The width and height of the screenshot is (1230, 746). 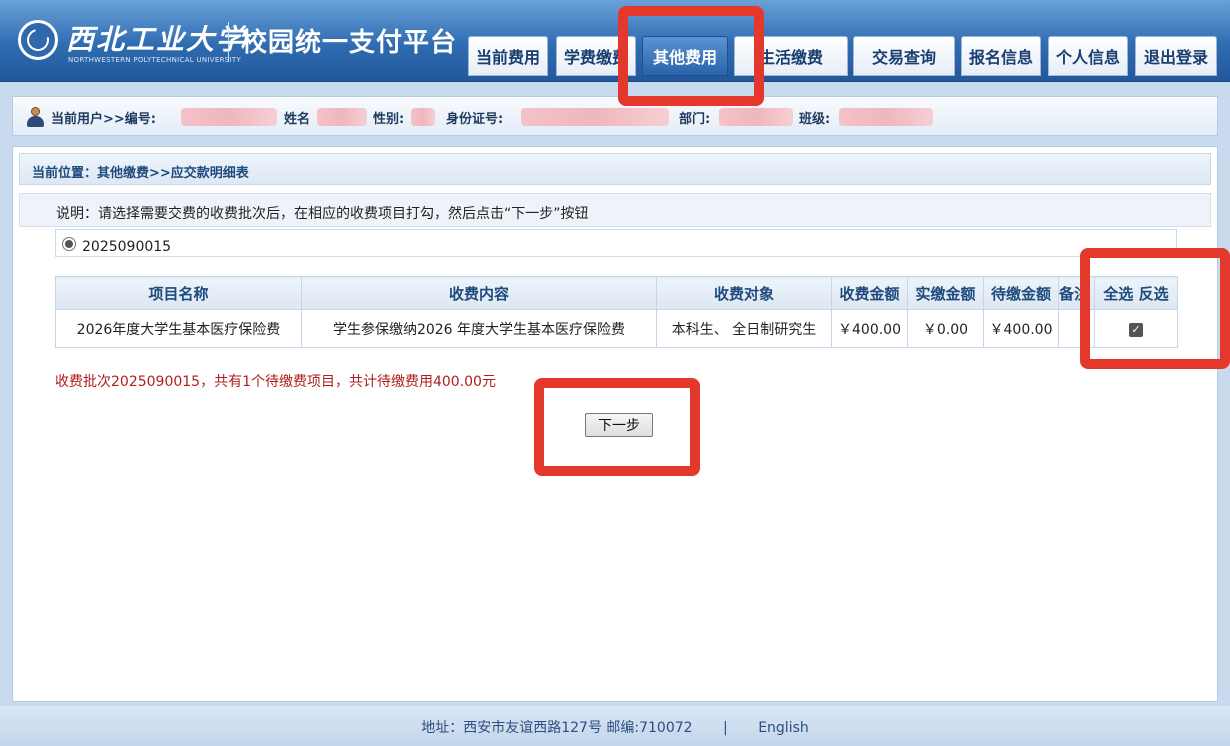 I want to click on col-item-name: 项目名称, so click(x=178, y=293).